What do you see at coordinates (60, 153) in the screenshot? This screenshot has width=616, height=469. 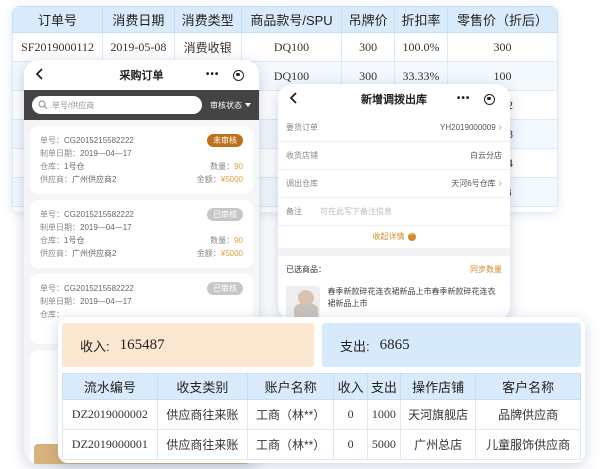 I see `date-label: 制单日期：` at bounding box center [60, 153].